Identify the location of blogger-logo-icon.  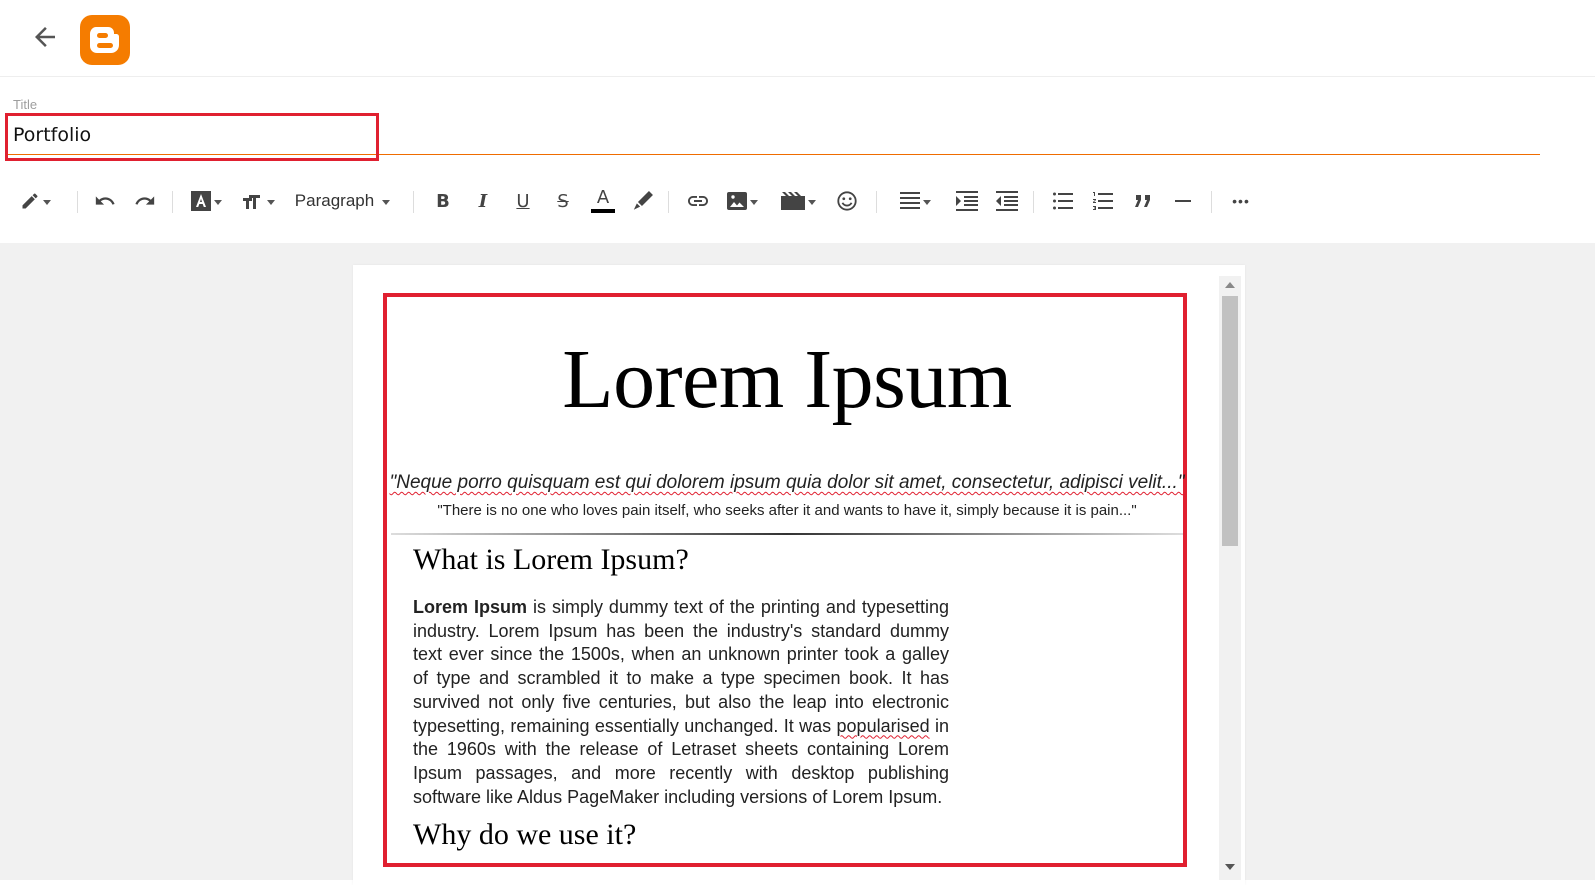
(105, 40).